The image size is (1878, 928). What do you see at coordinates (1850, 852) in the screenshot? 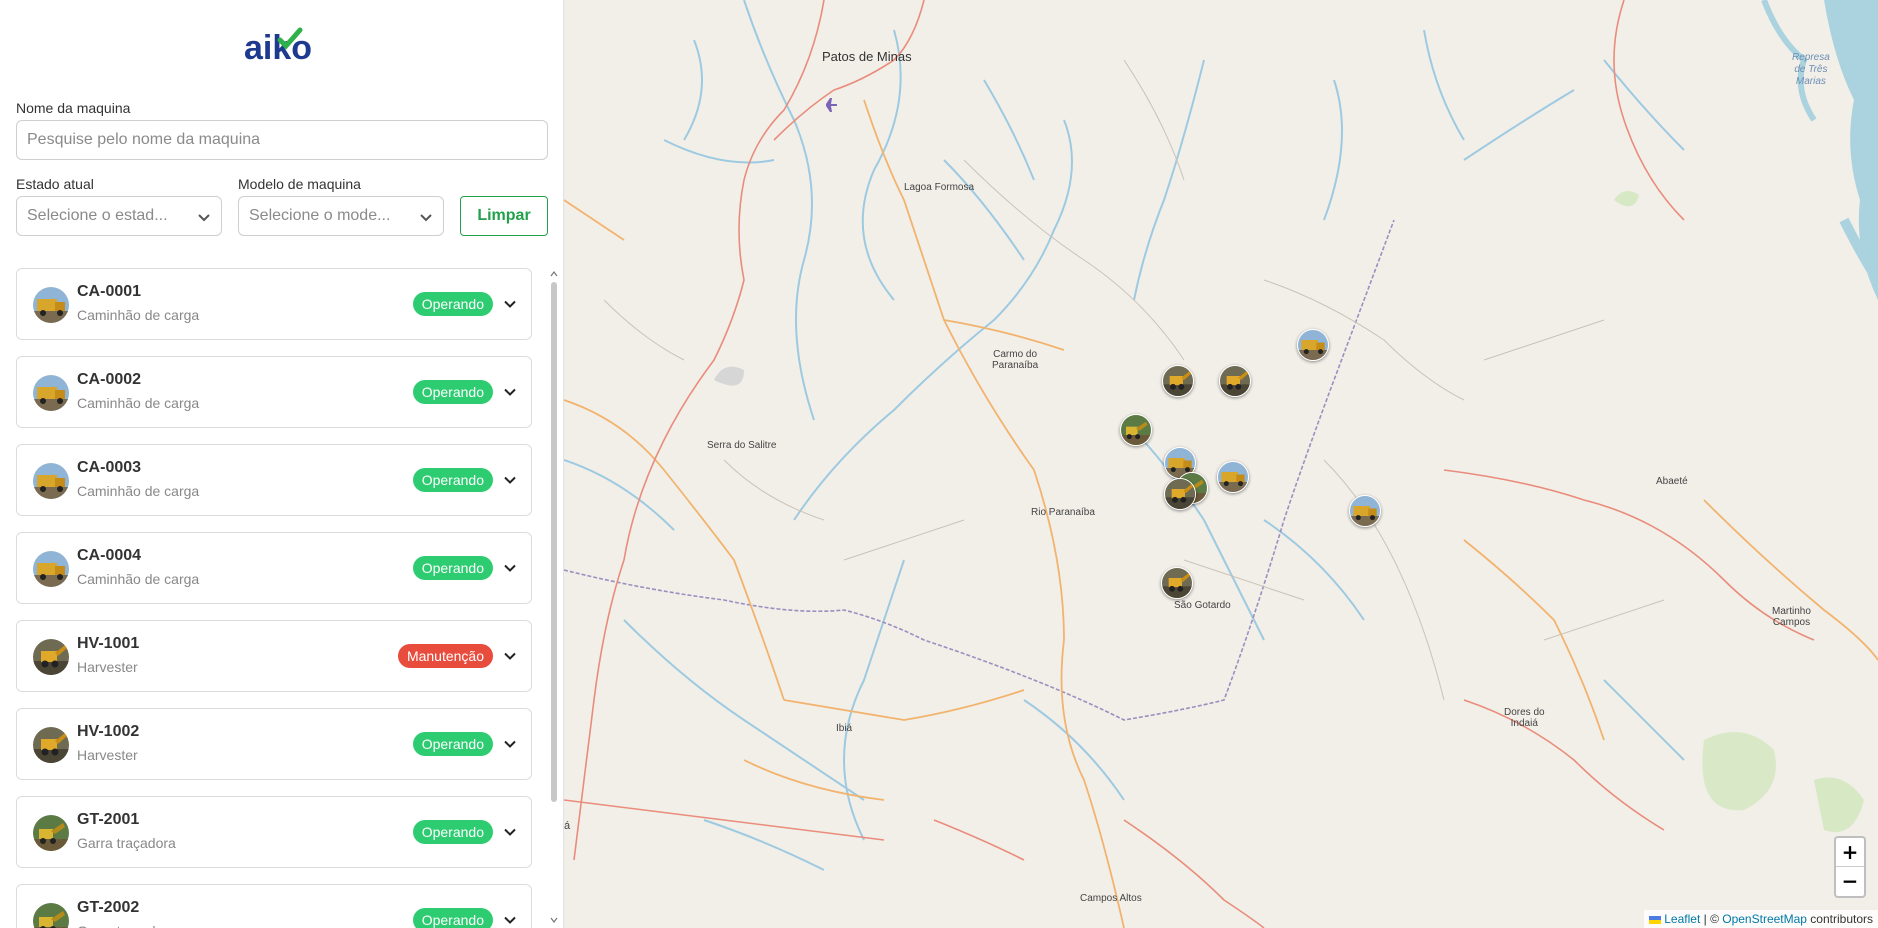
I see `zoom-in-button: +` at bounding box center [1850, 852].